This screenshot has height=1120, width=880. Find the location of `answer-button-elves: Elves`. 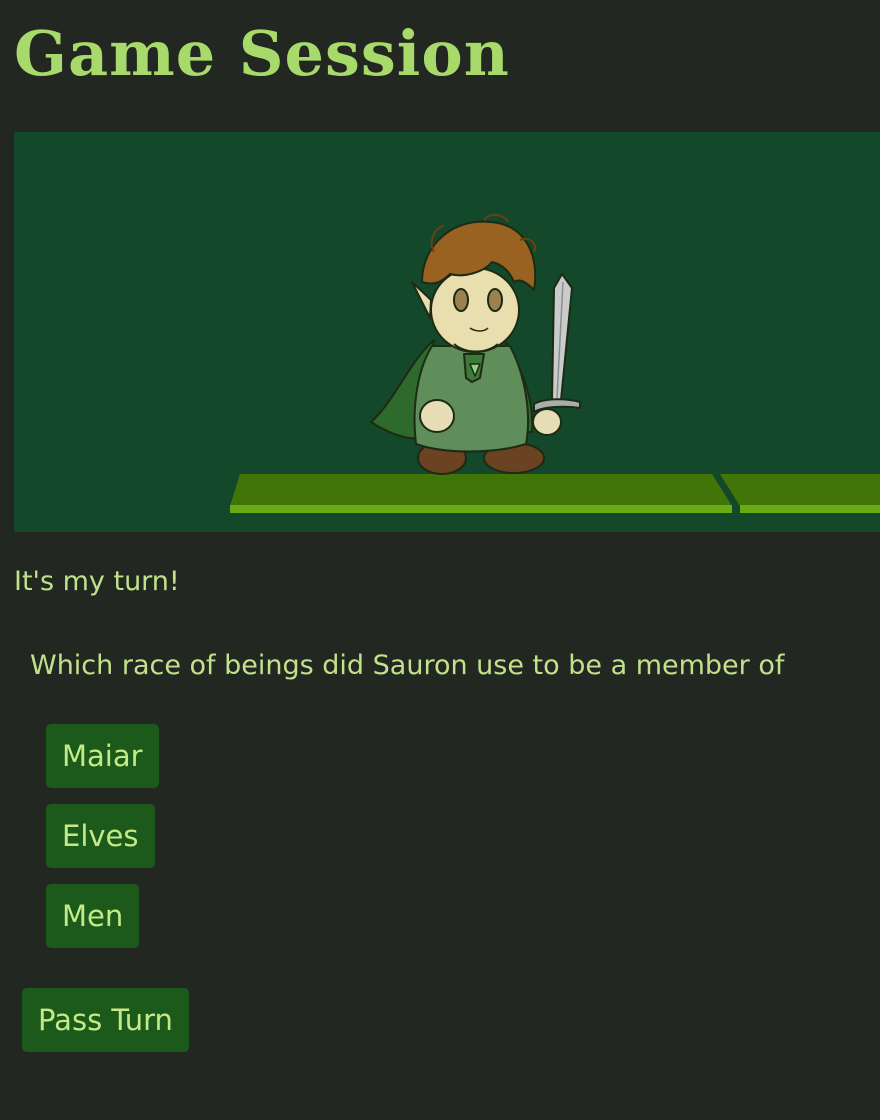

answer-button-elves: Elves is located at coordinates (100, 836).